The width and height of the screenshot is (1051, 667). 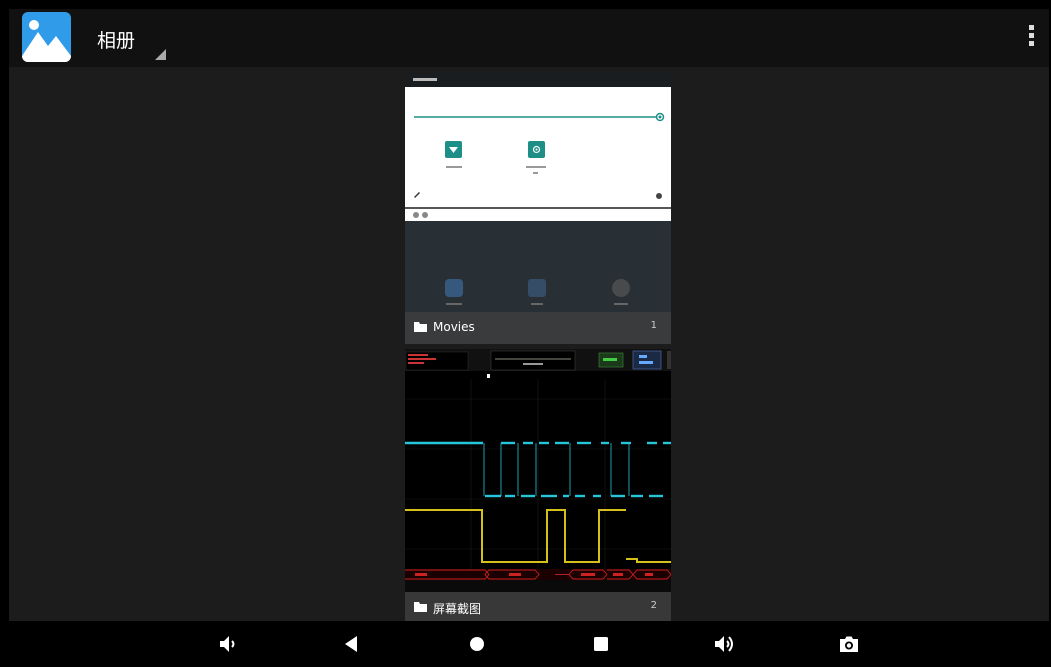 I want to click on album-name: 屏幕截图, so click(x=457, y=609).